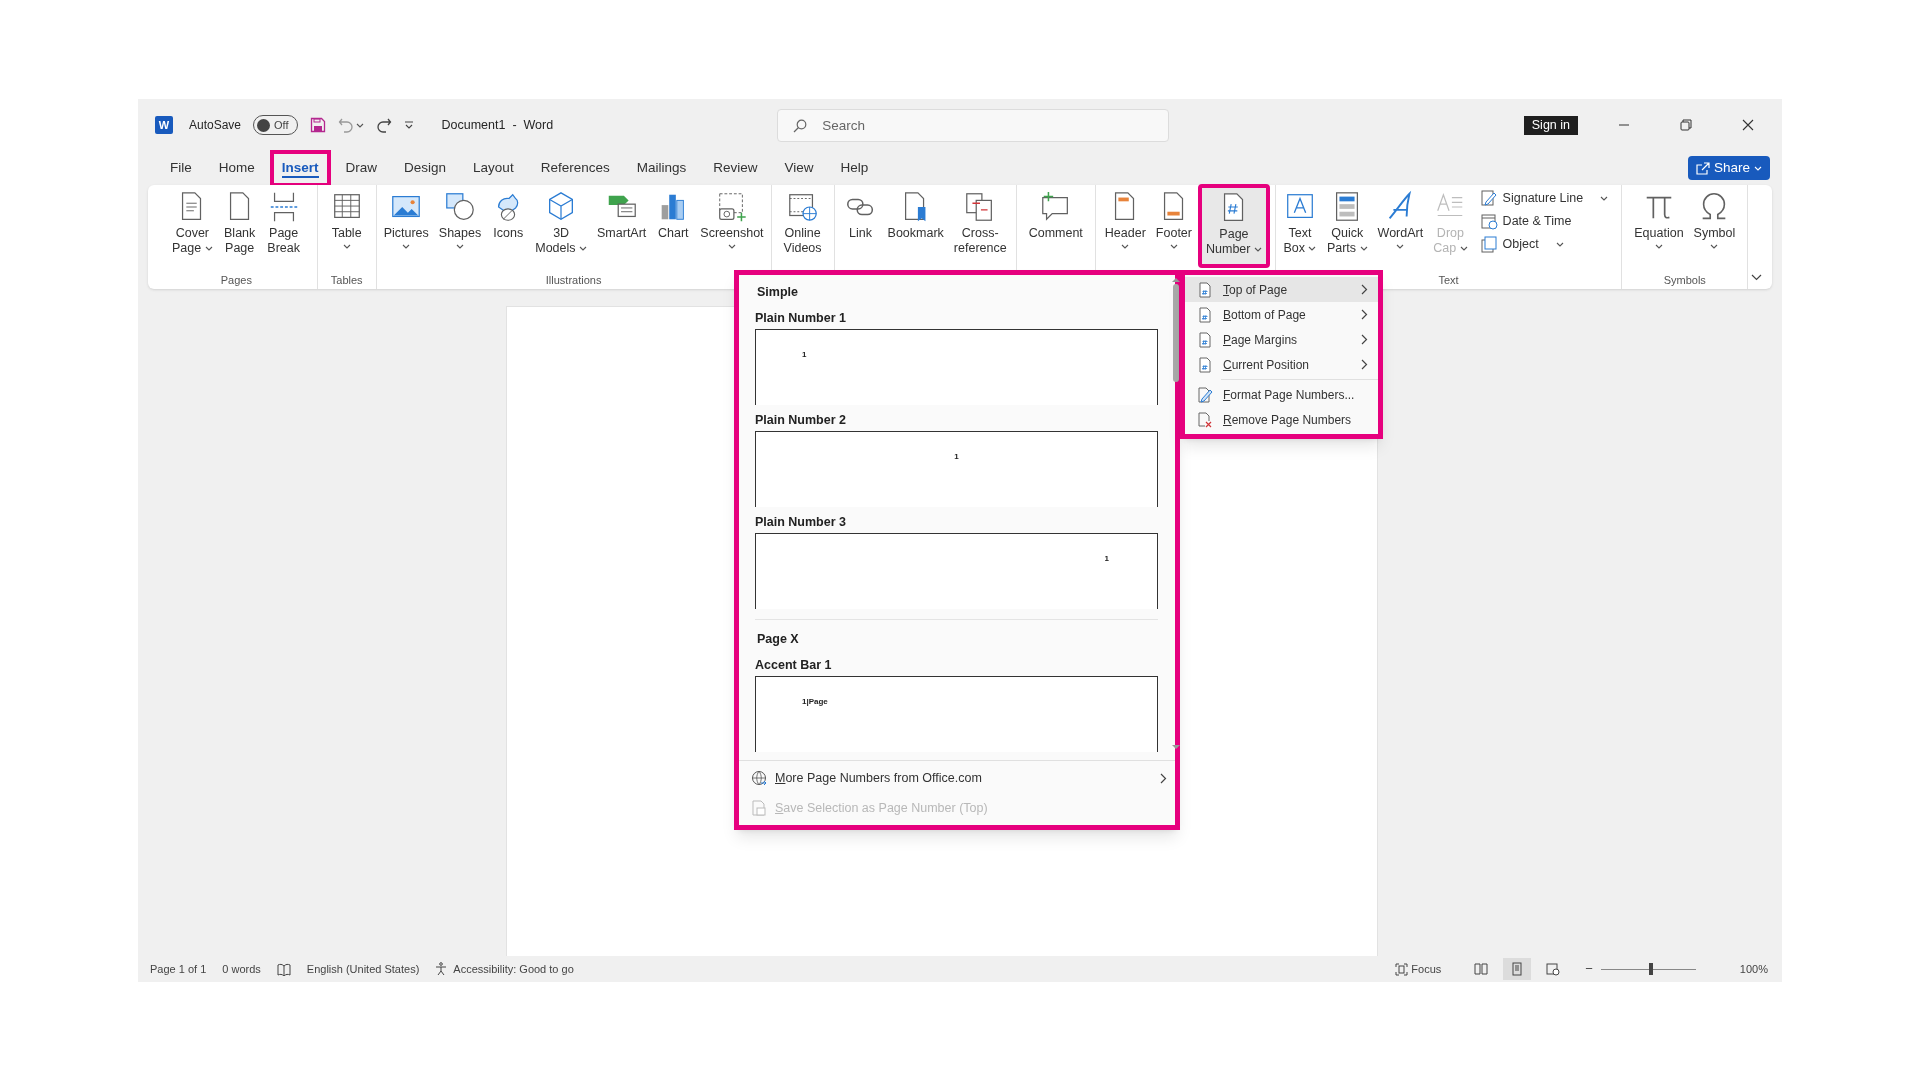 The height and width of the screenshot is (1080, 1920). Describe the element at coordinates (1753, 969) in the screenshot. I see `zoom-level: 100%` at that location.